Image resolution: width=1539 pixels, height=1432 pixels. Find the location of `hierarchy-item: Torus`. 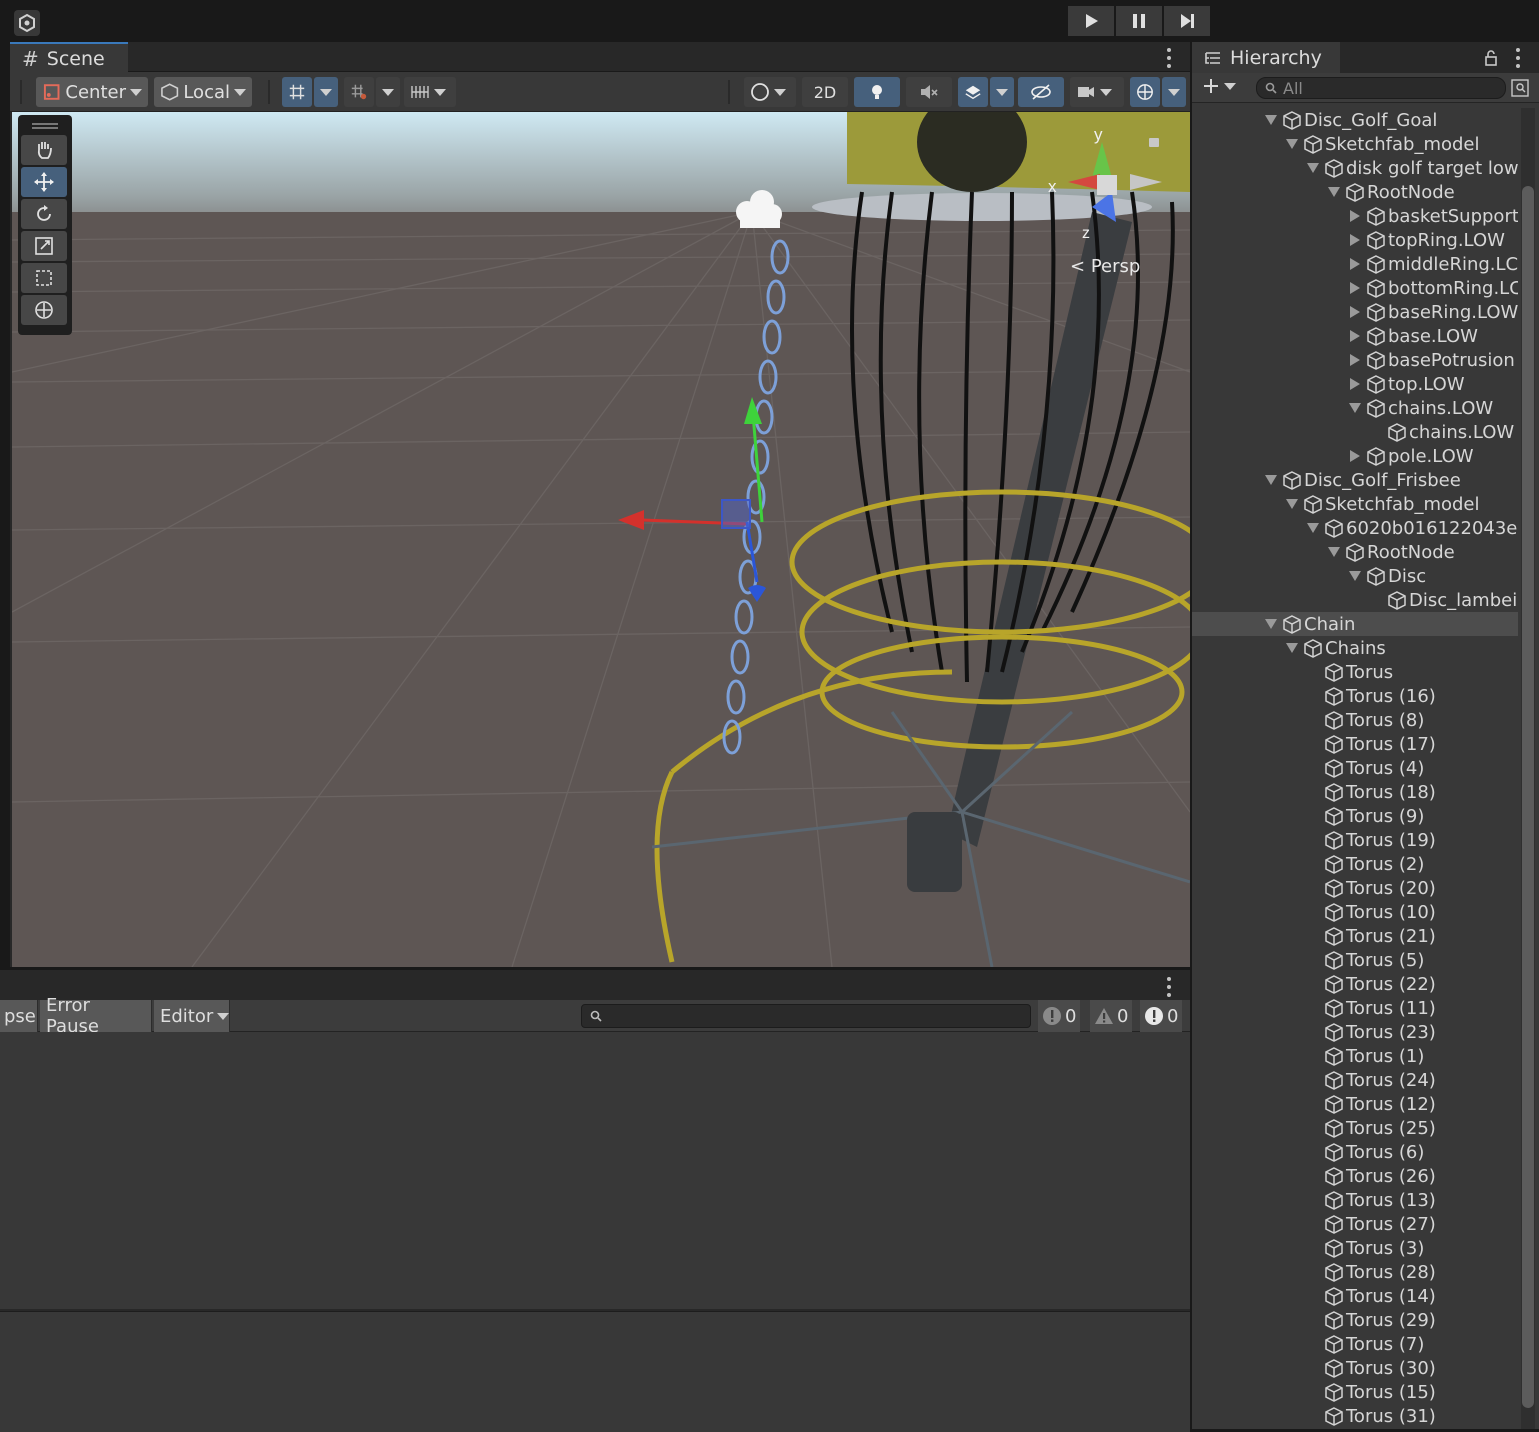

hierarchy-item: Torus is located at coordinates (1355, 672).